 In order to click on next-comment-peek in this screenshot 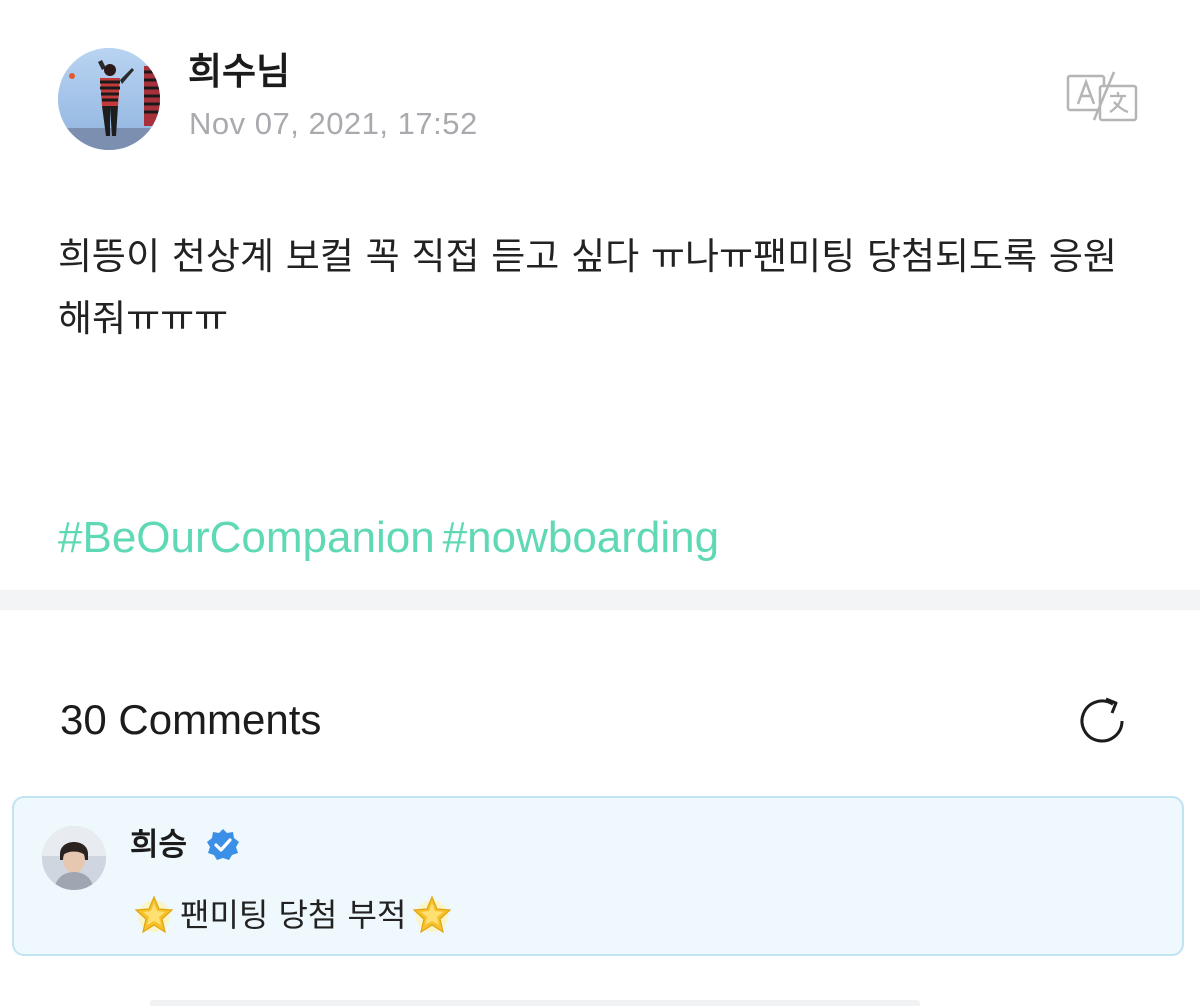, I will do `click(535, 1003)`.